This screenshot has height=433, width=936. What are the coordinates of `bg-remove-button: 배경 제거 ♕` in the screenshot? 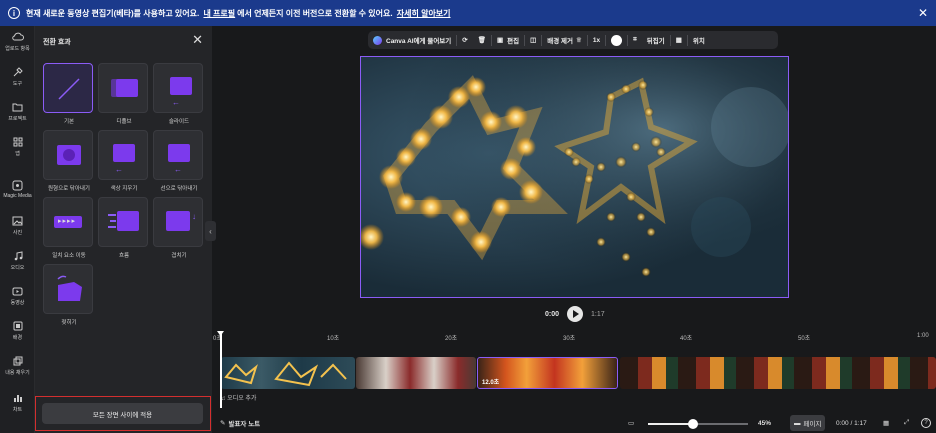 It's located at (564, 40).